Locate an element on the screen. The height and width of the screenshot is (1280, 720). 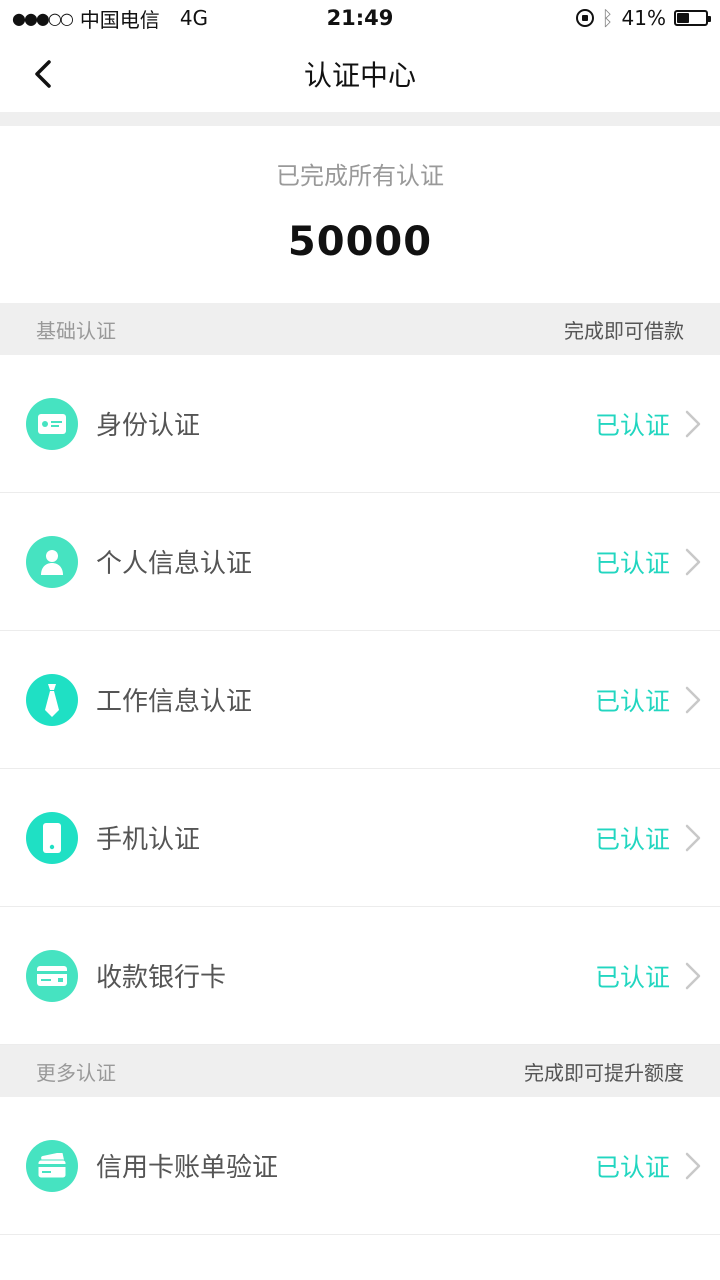
battery-percent: 41% is located at coordinates (643, 18).